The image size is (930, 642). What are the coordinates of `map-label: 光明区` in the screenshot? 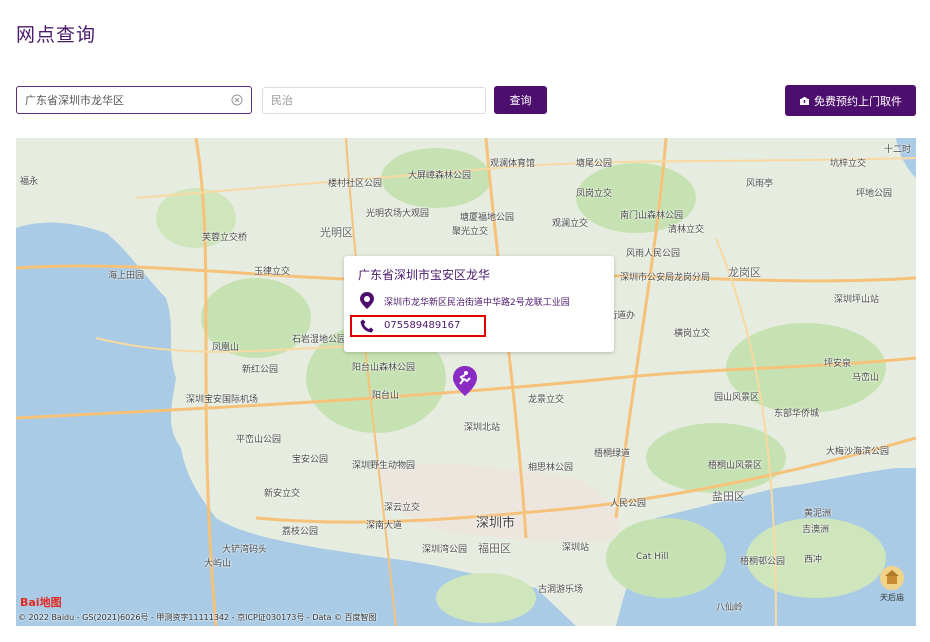 It's located at (336, 232).